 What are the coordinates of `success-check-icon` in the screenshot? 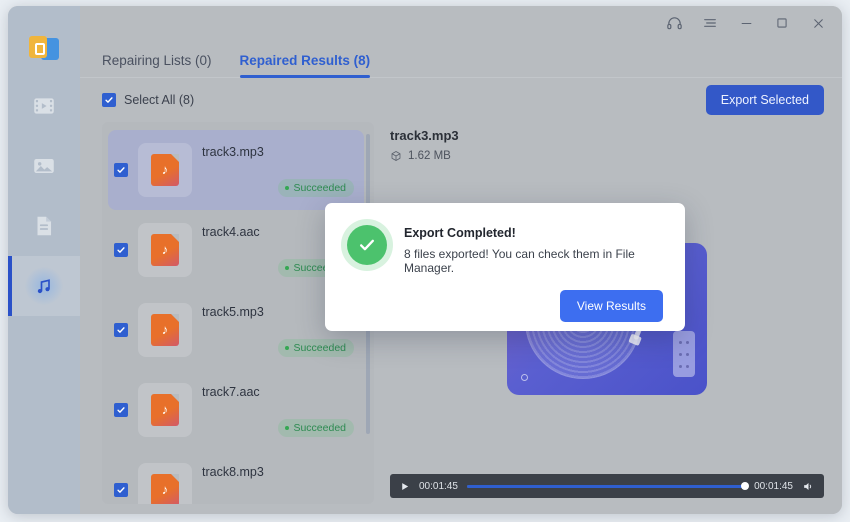 It's located at (367, 245).